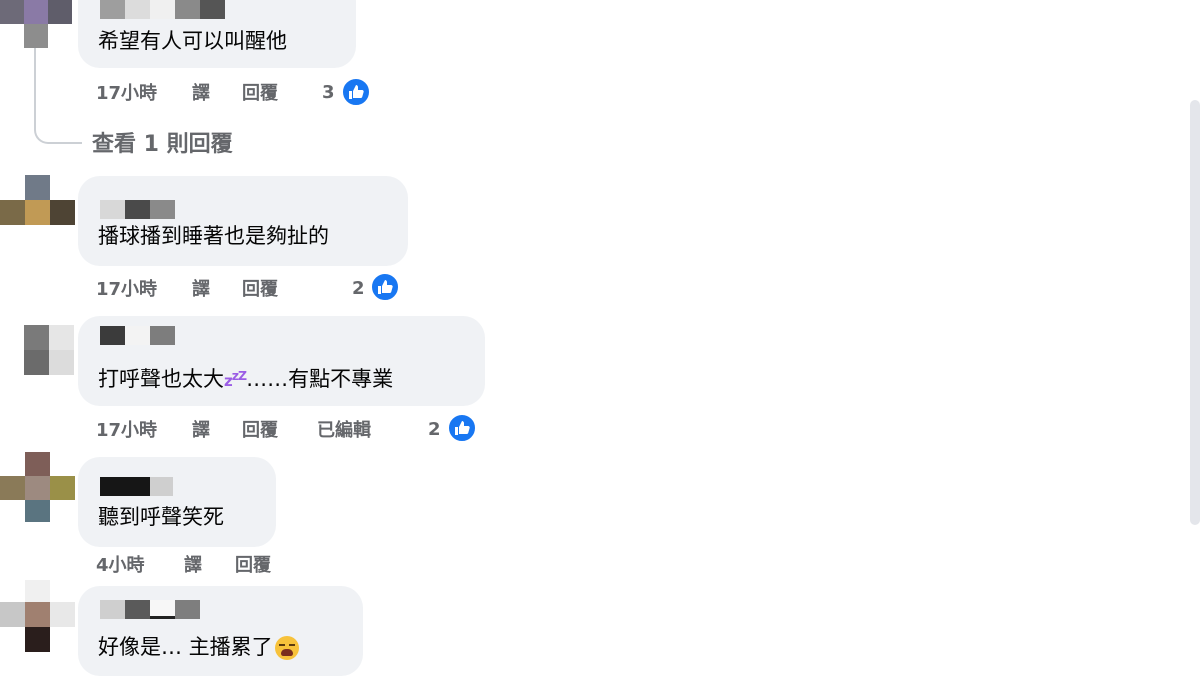 This screenshot has width=1200, height=676. What do you see at coordinates (213, 236) in the screenshot?
I see `comment-text: 播球播到睡著也是夠扯的` at bounding box center [213, 236].